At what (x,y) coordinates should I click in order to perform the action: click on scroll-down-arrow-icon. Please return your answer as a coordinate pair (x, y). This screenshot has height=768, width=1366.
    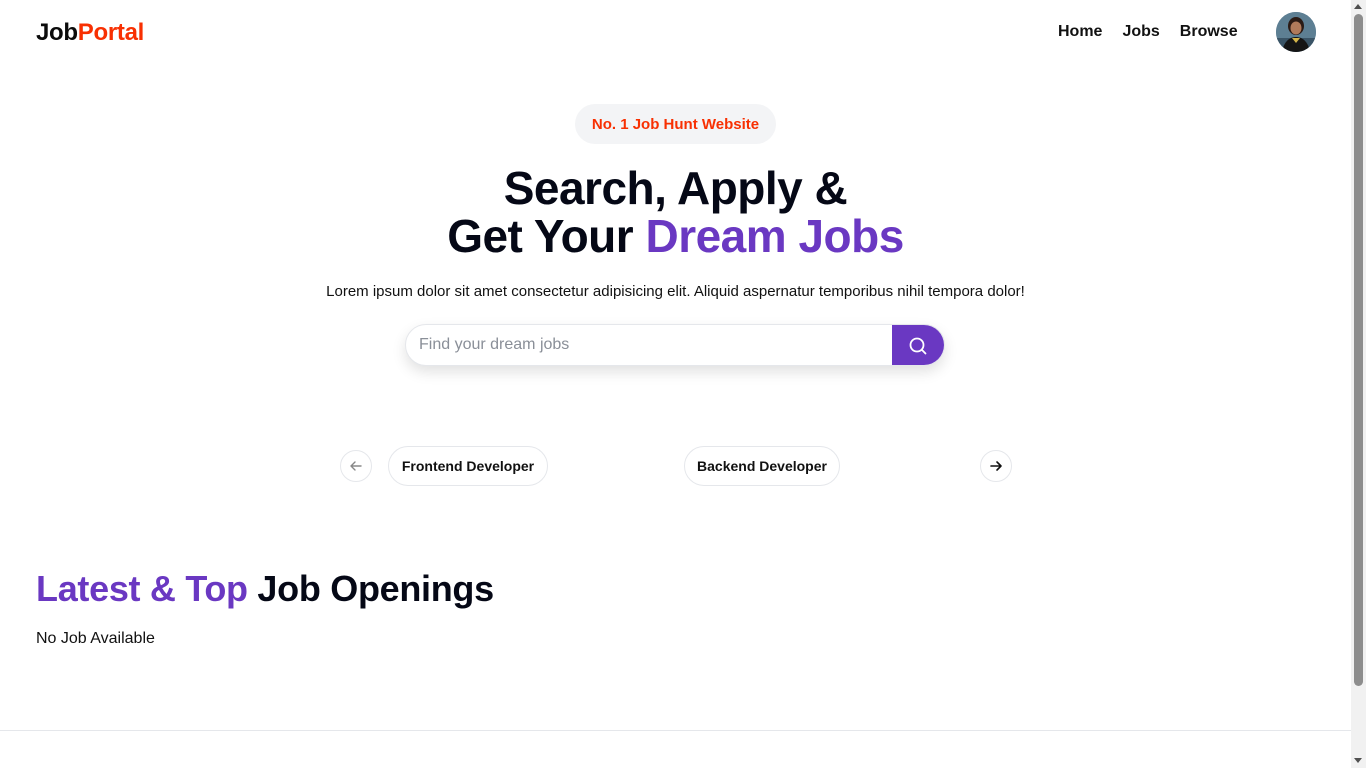
    Looking at the image, I should click on (1358, 760).